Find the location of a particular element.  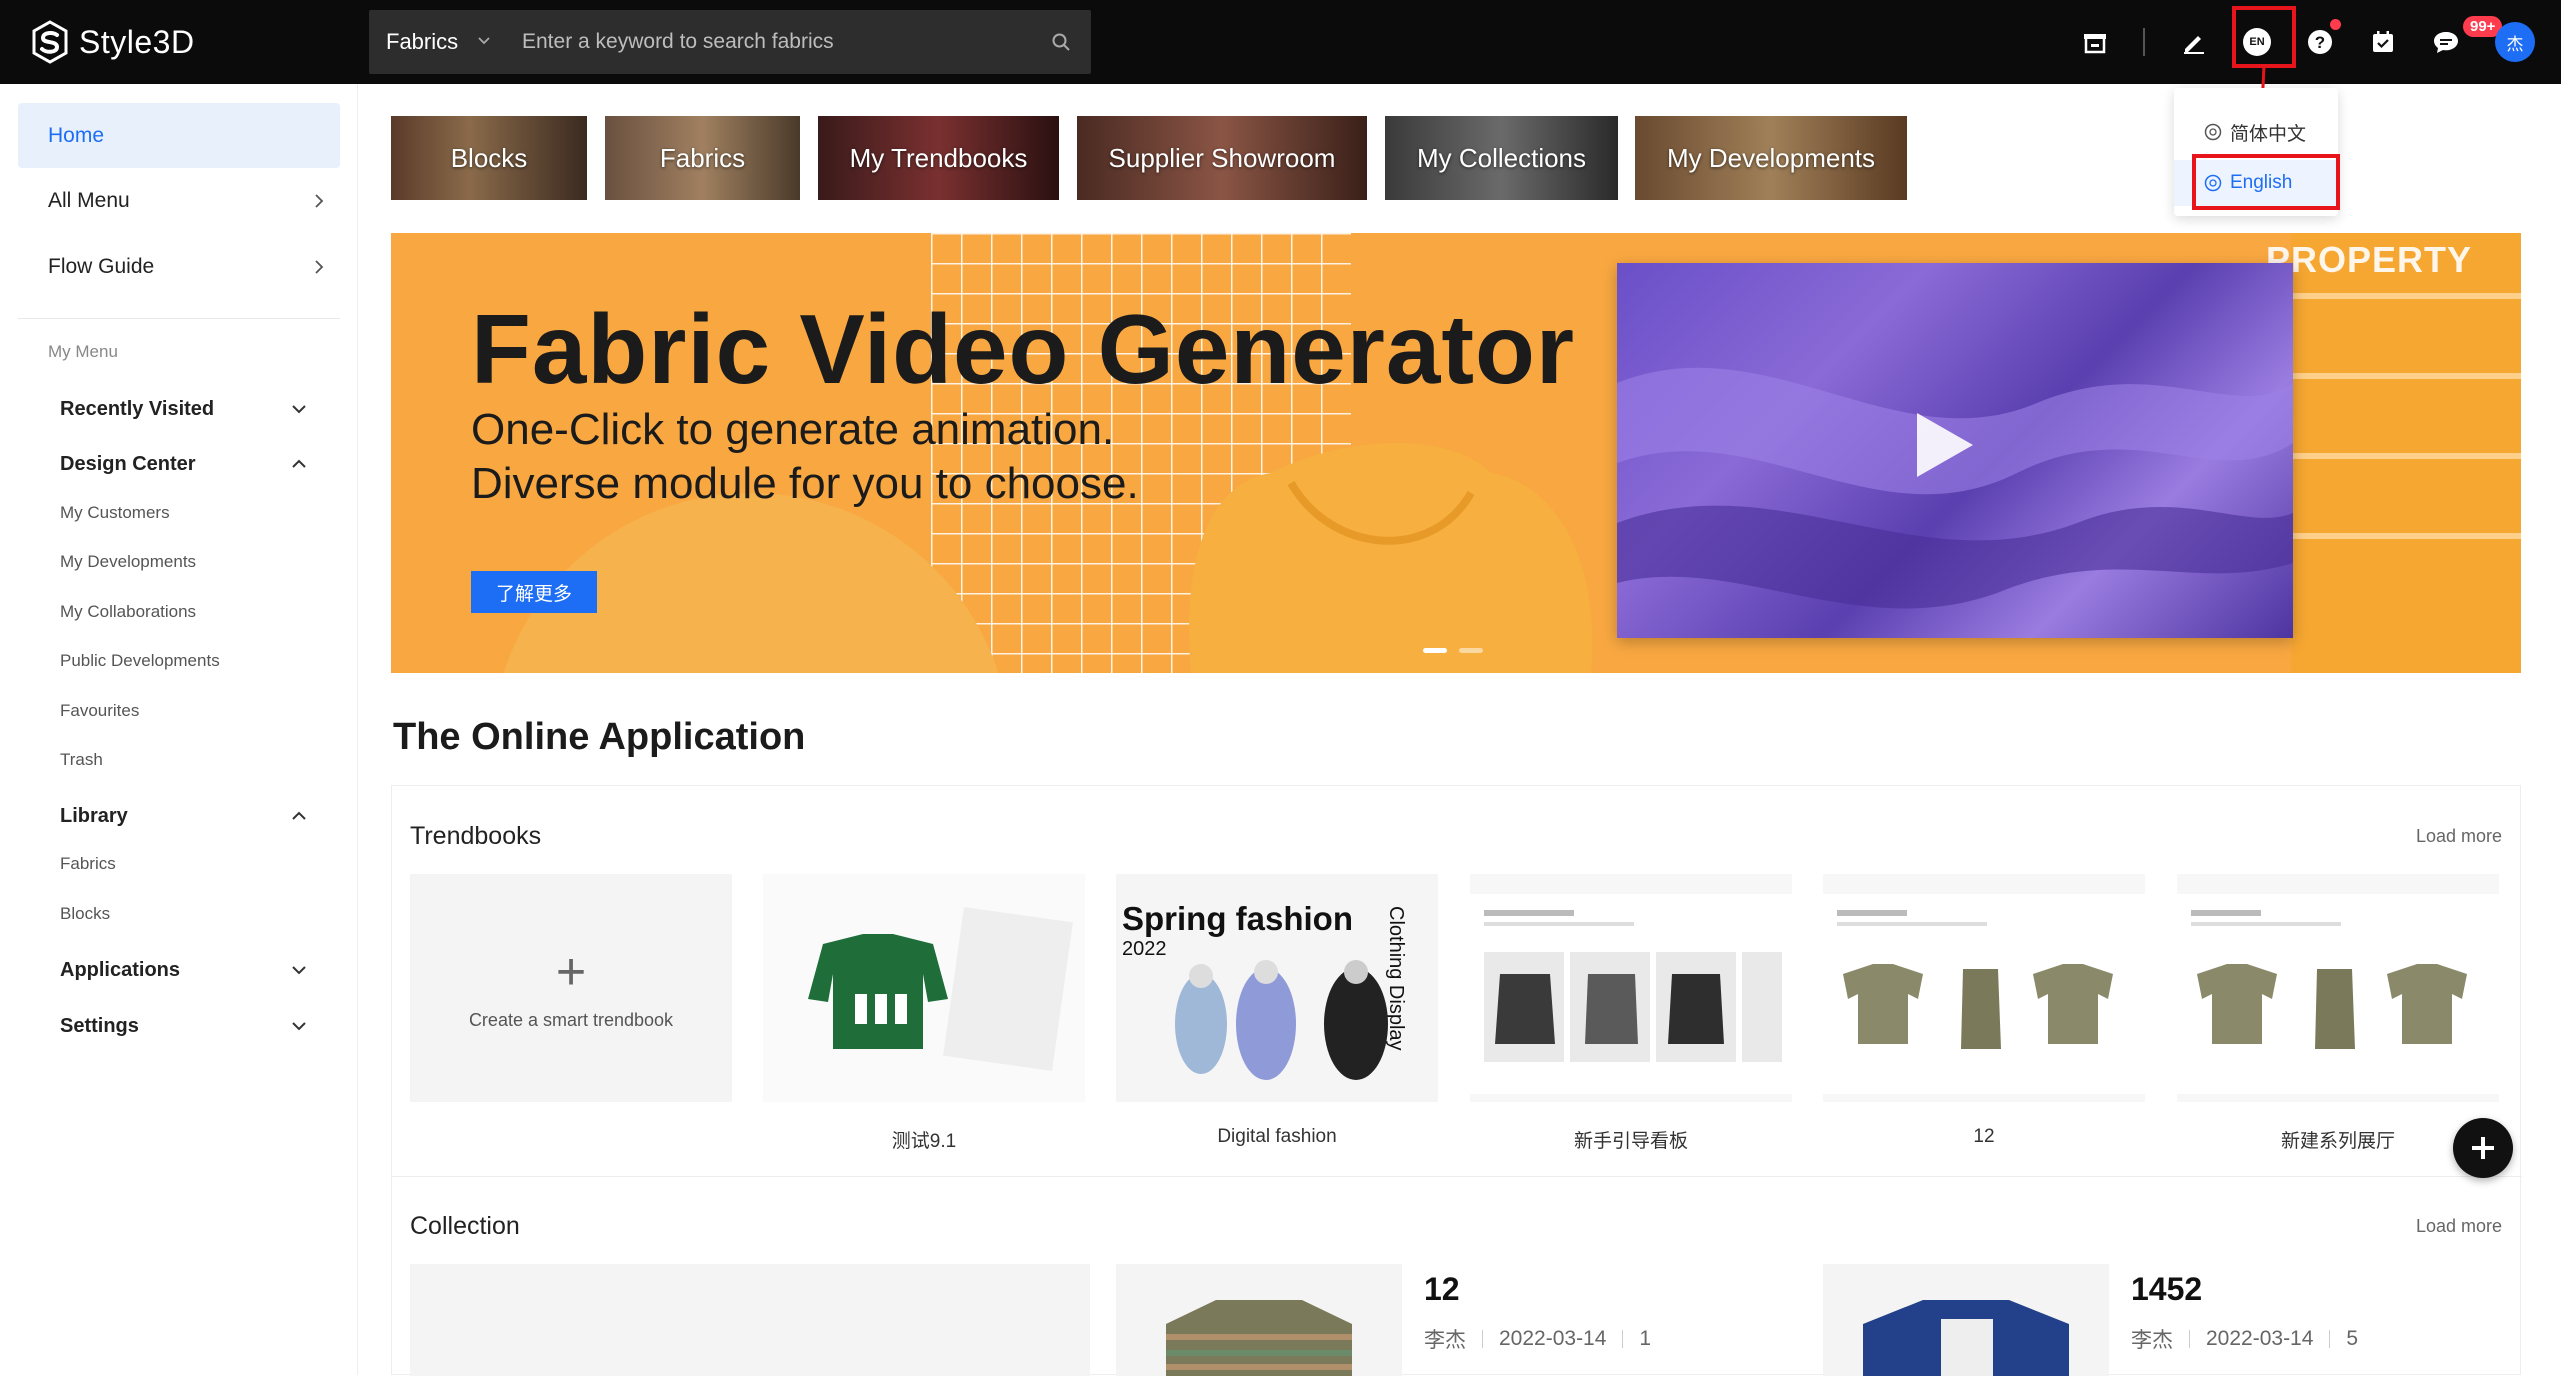

tile-my-collections: My Collections is located at coordinates (1501, 158).